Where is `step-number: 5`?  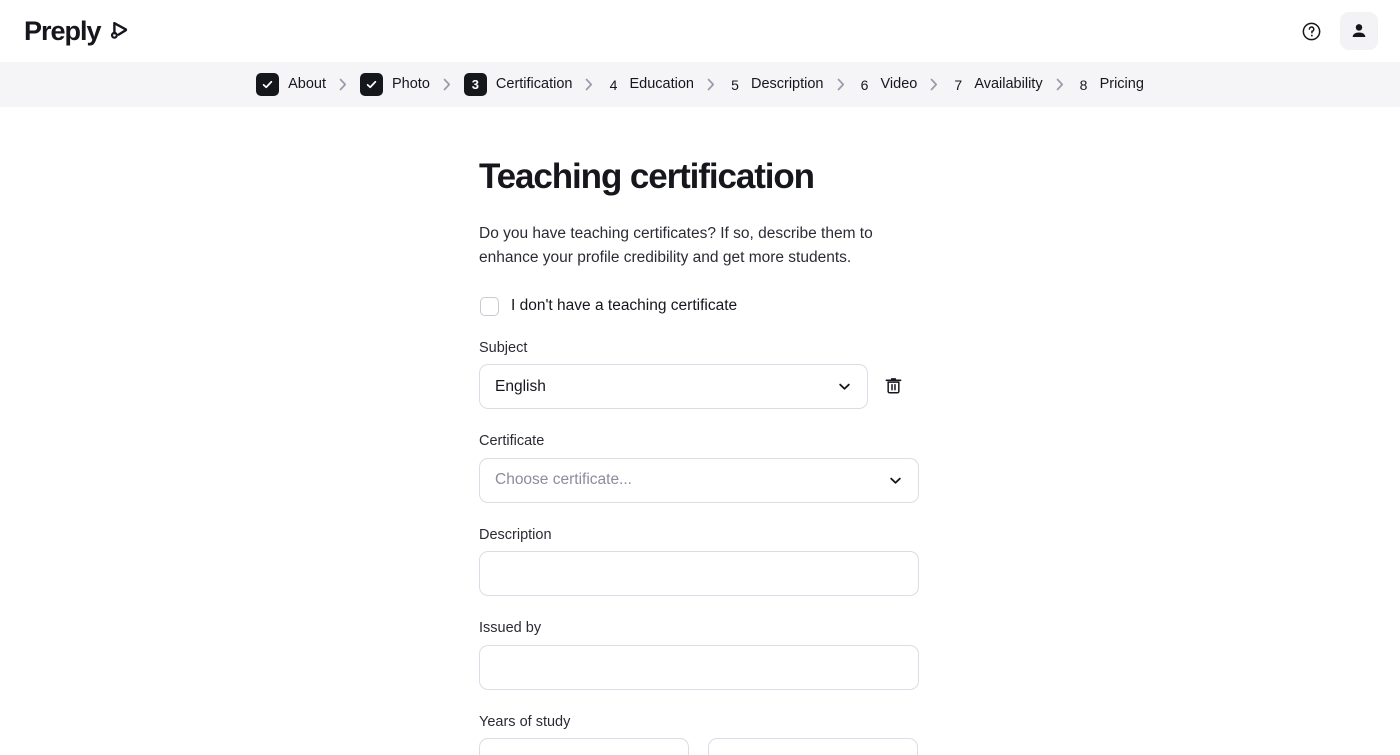 step-number: 5 is located at coordinates (735, 84).